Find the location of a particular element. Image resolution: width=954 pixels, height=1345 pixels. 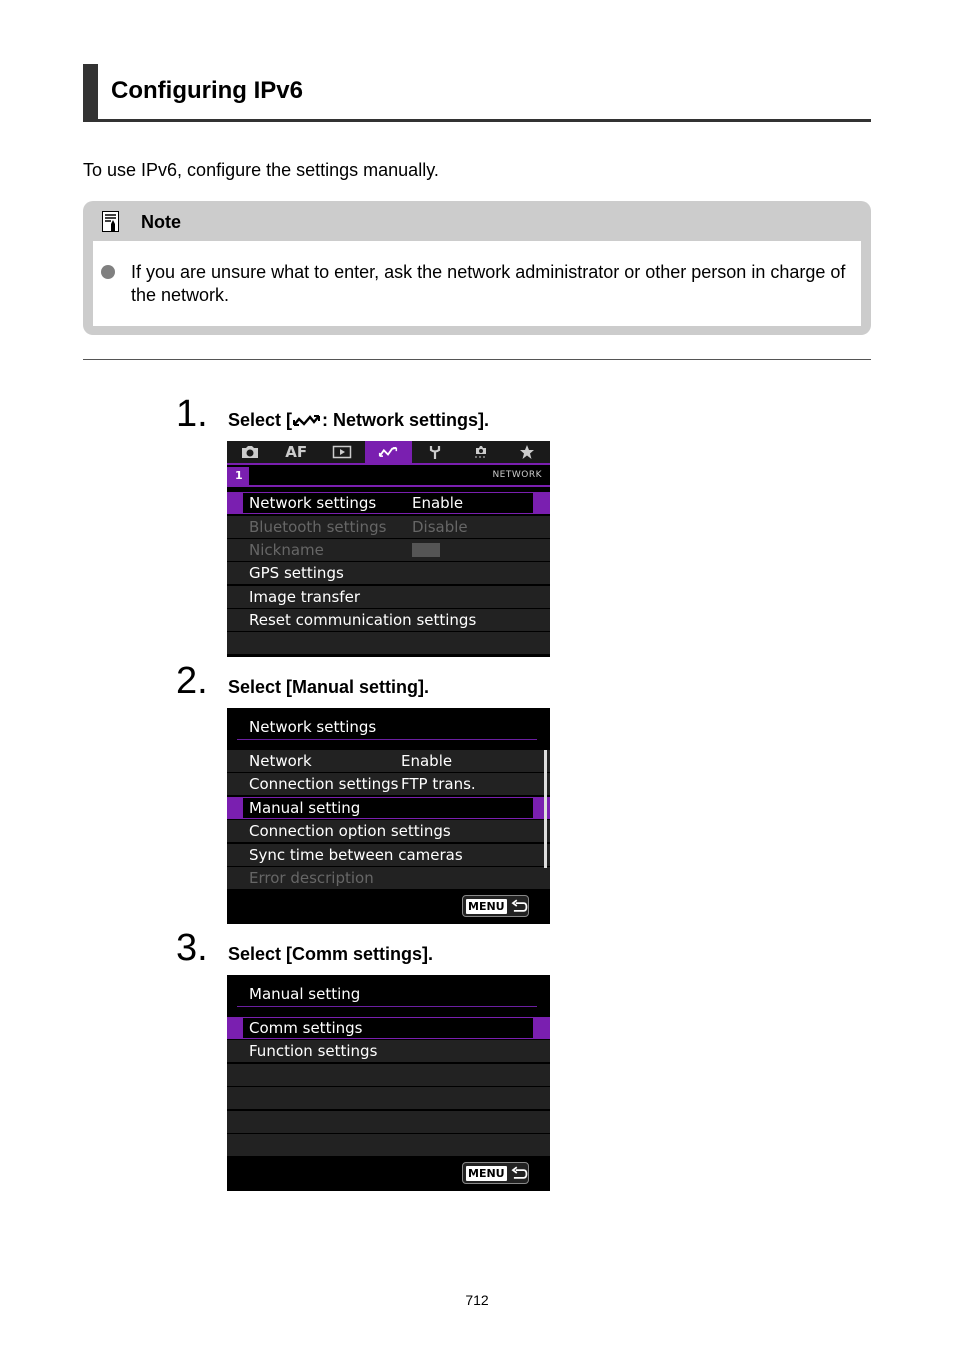

item-value: FTP trans. is located at coordinates (438, 784).